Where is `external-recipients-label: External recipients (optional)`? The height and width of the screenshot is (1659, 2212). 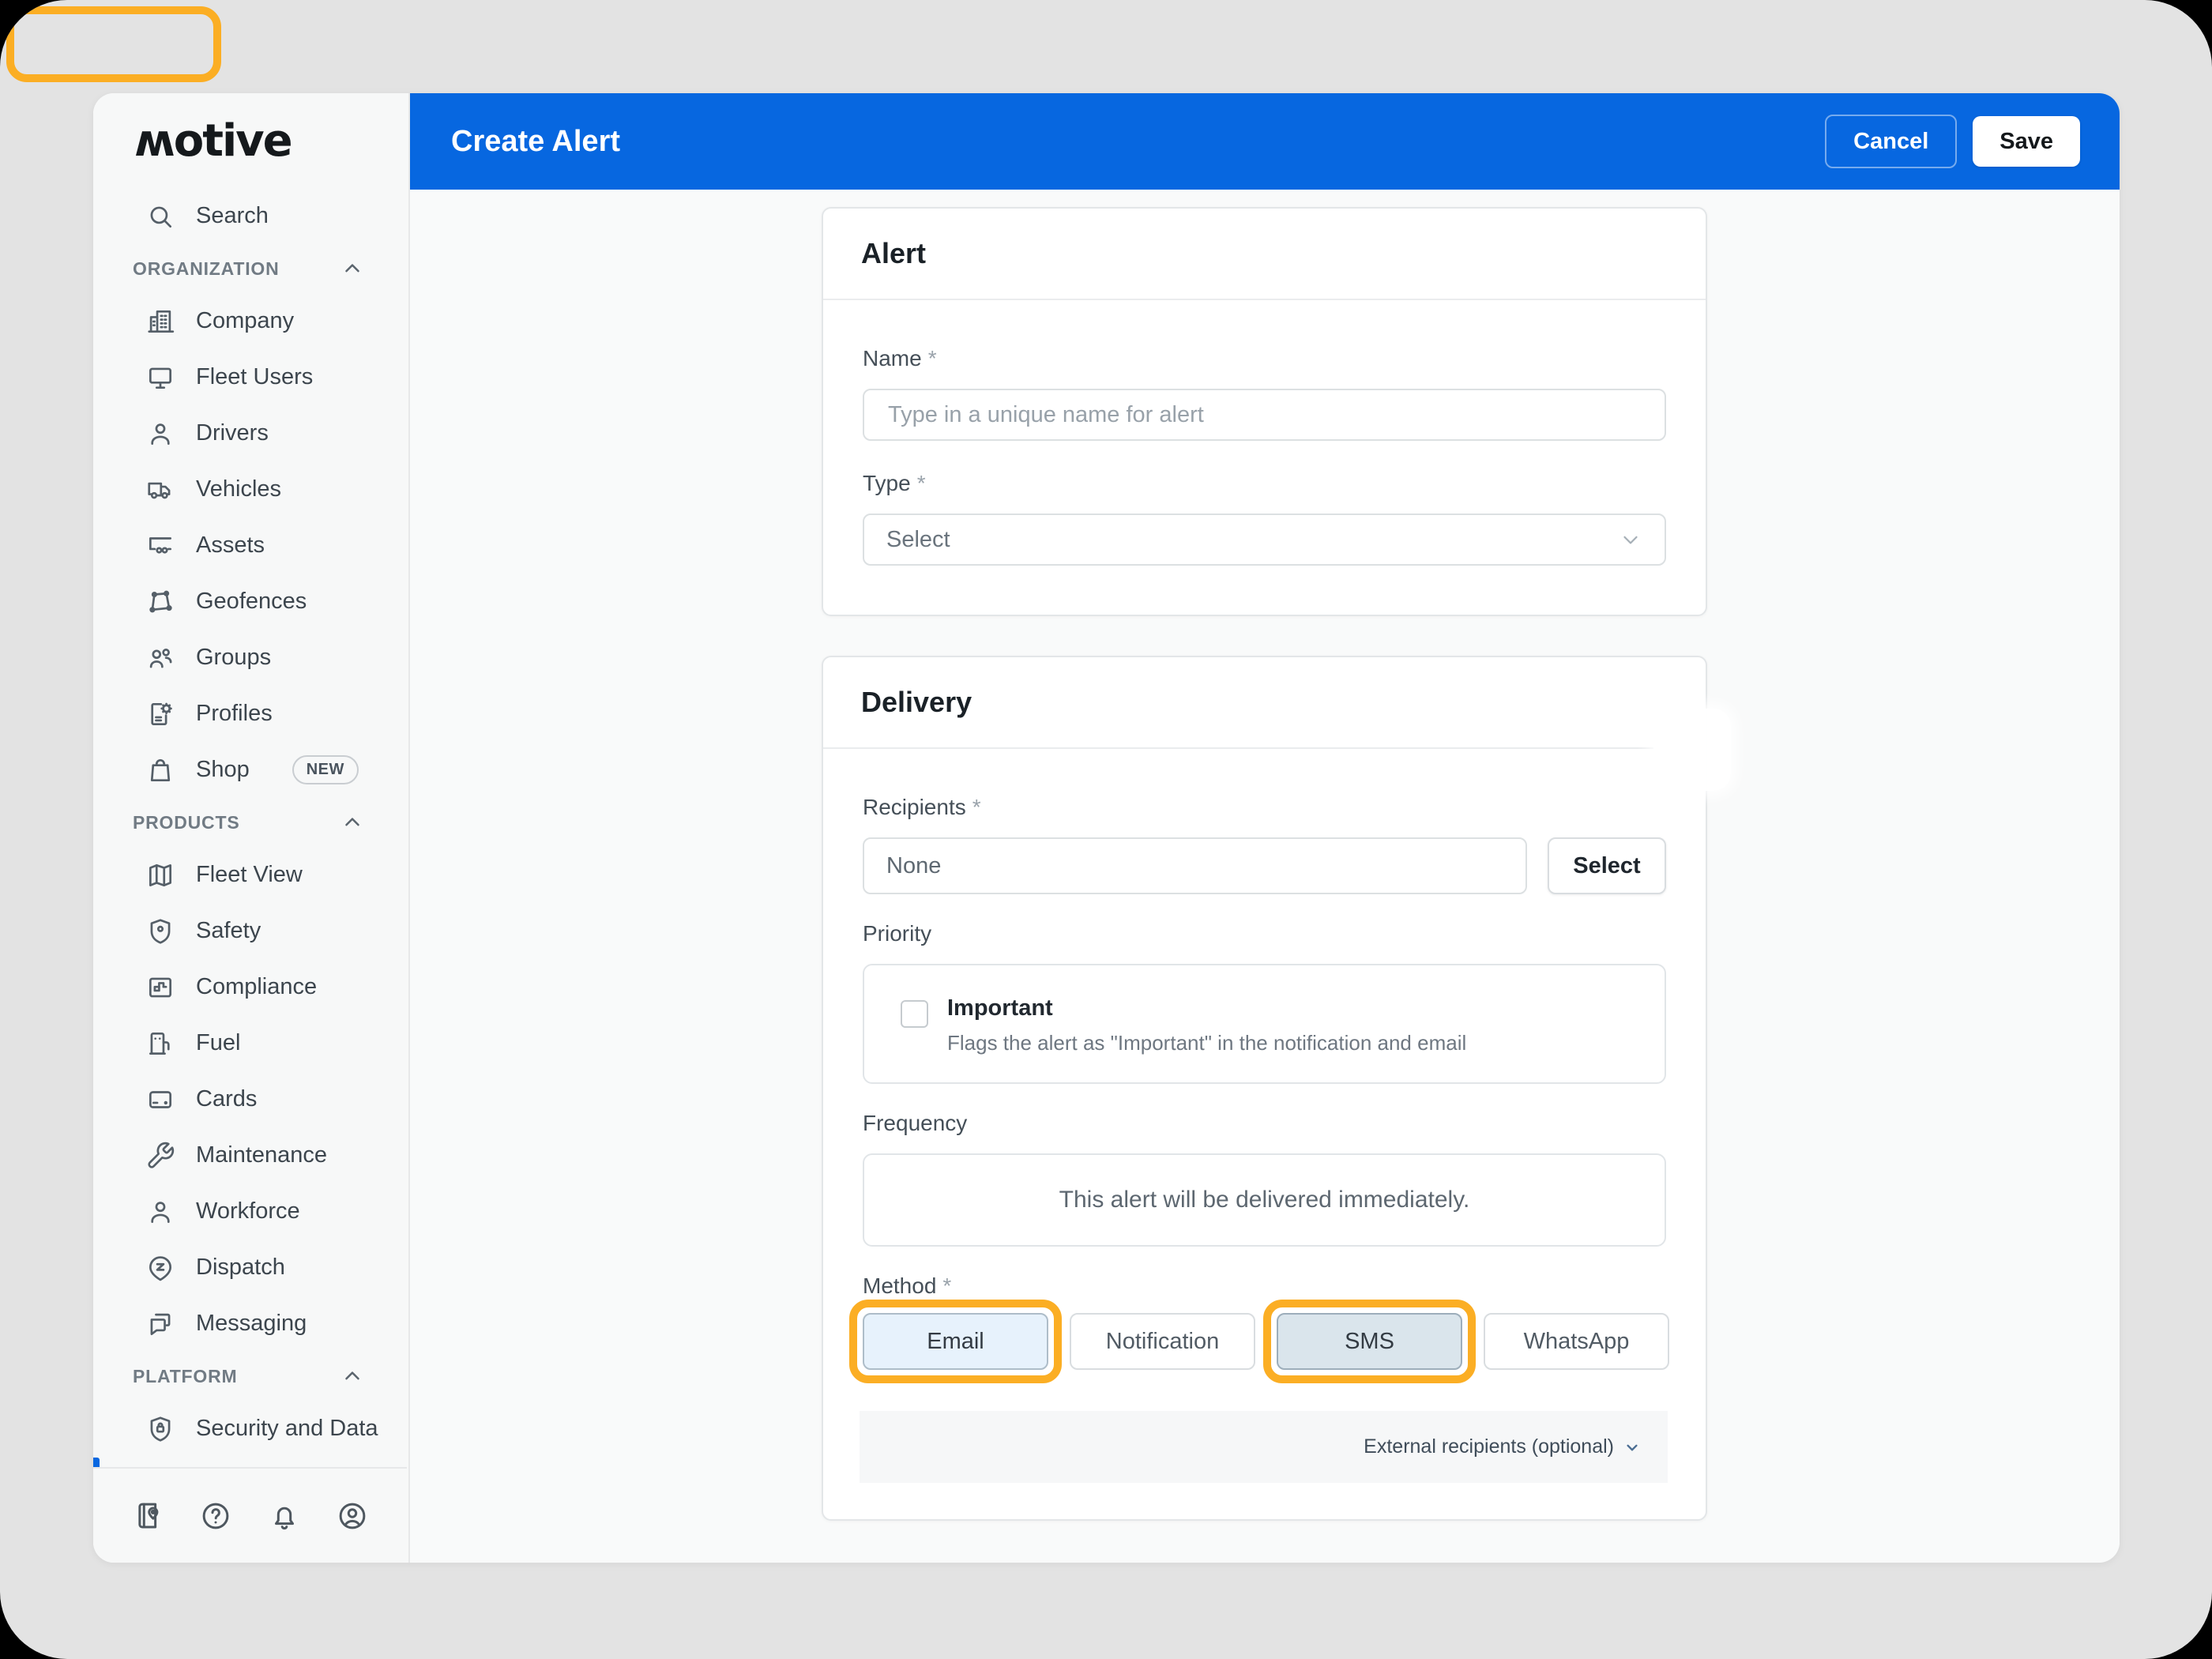
external-recipients-label: External recipients (optional) is located at coordinates (1489, 1447).